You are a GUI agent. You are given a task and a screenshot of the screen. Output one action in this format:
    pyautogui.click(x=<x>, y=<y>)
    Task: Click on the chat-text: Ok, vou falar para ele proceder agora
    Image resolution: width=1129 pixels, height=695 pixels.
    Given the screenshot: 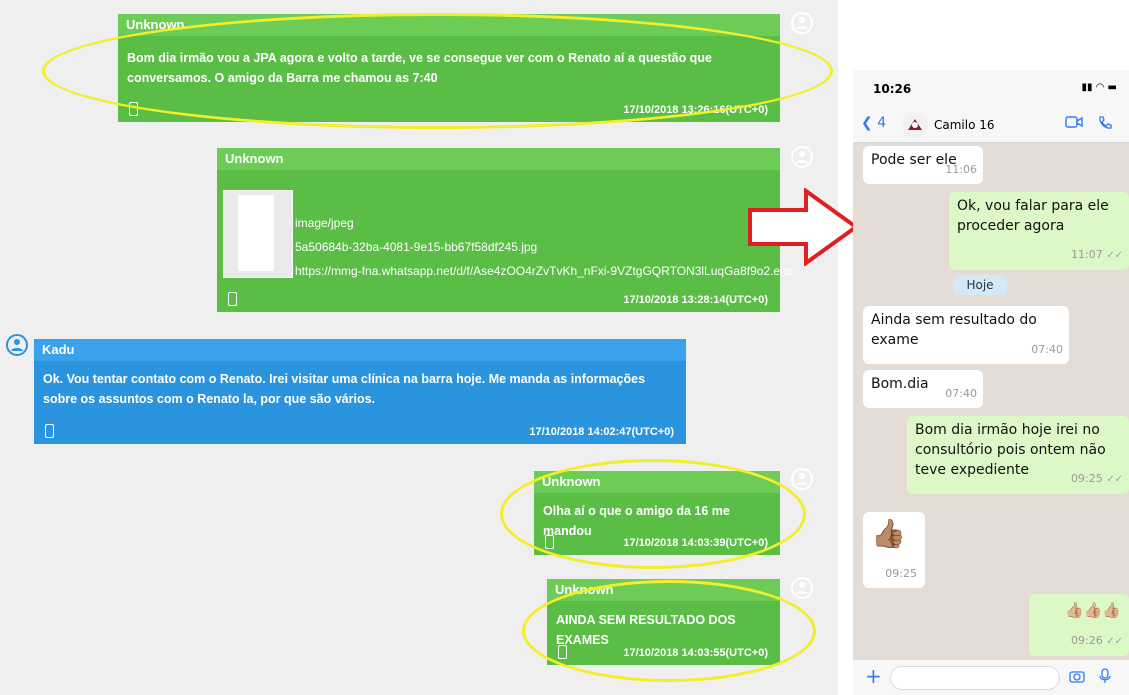 What is the action you would take?
    pyautogui.click(x=1033, y=216)
    